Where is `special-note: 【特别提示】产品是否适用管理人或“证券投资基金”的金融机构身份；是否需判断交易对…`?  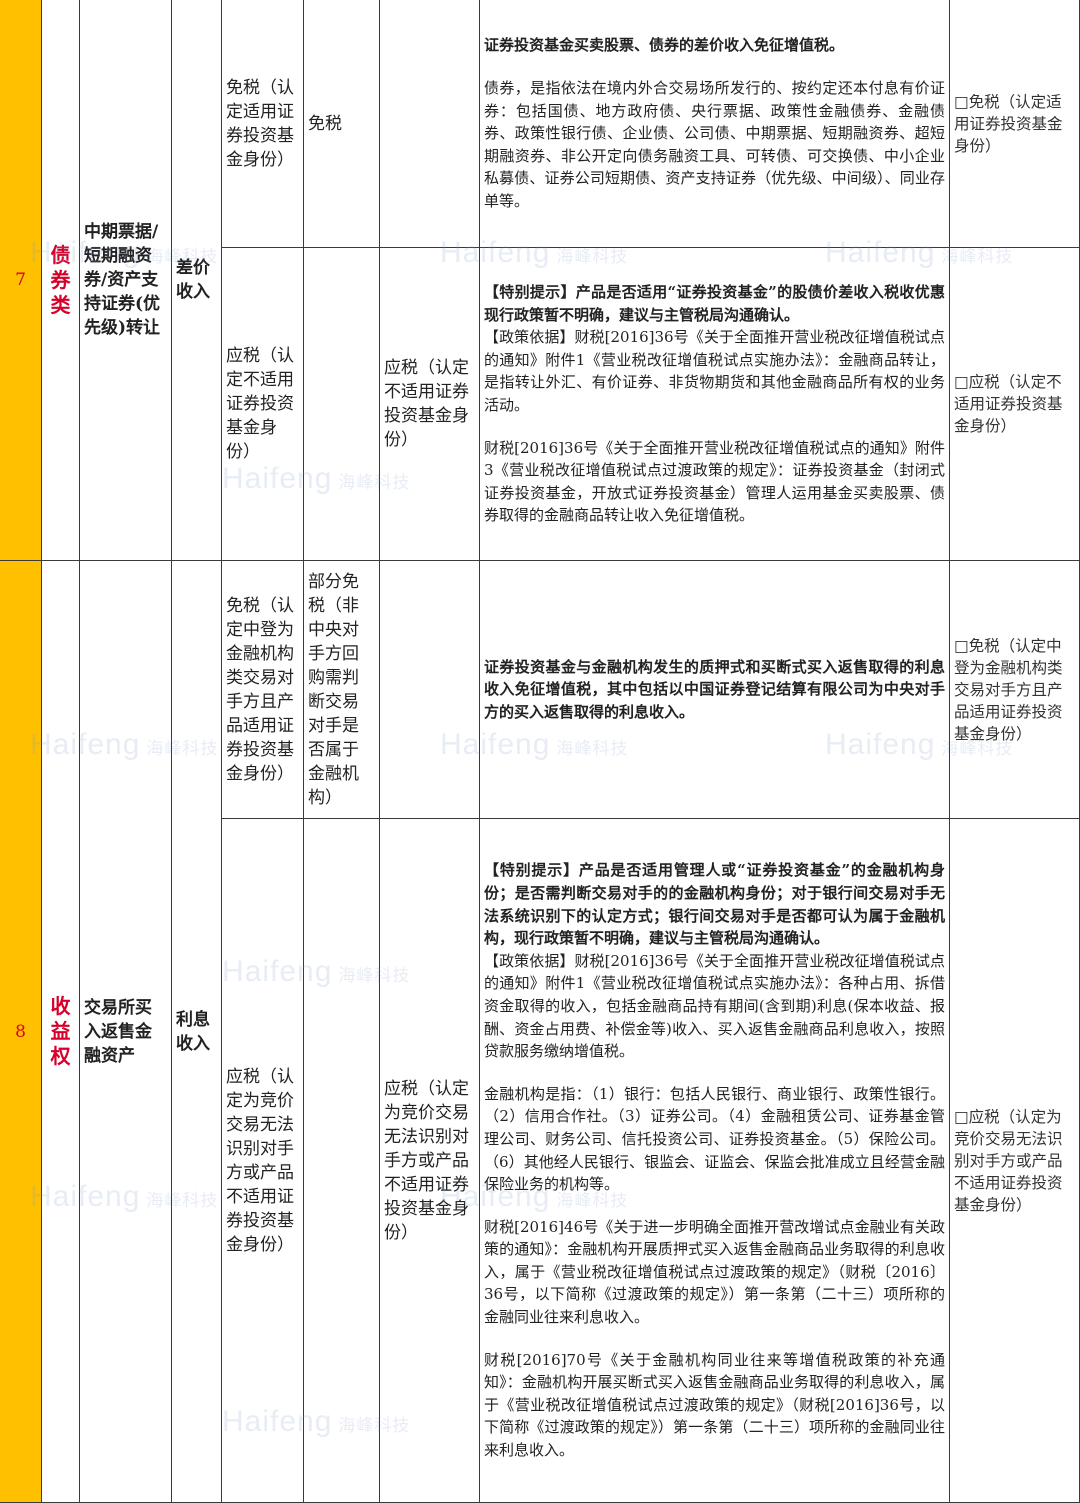 special-note: 【特别提示】产品是否适用管理人或“证券投资基金”的金融机构身份；是否需判断交易对… is located at coordinates (714, 904).